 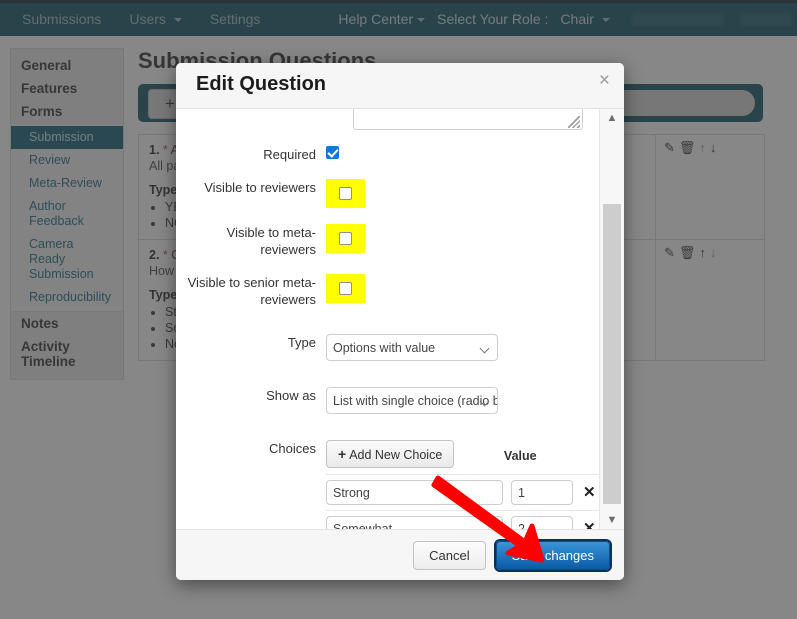 I want to click on type-select-wrapper: Options with value, so click(x=412, y=347).